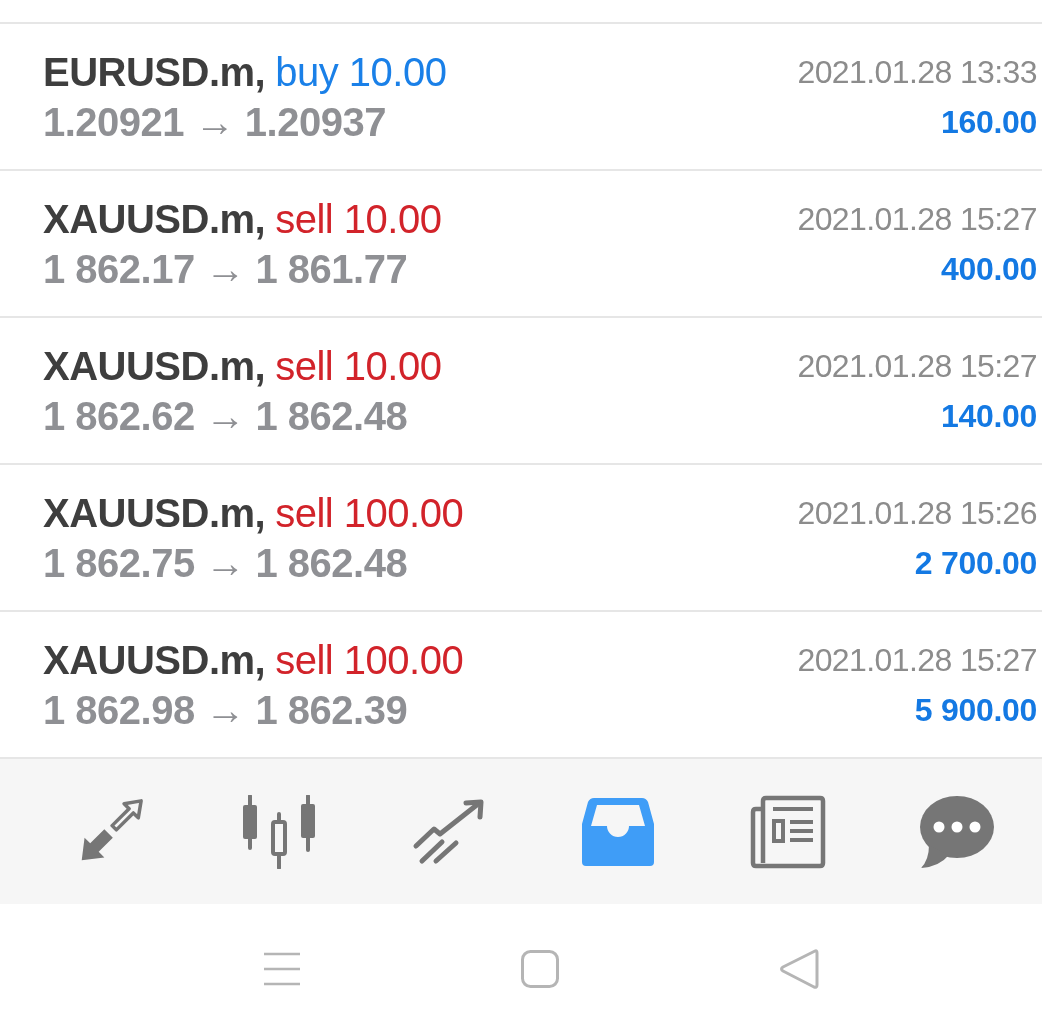 Image resolution: width=1042 pixels, height=1033 pixels. I want to click on profit-value: 400.00, so click(988, 269).